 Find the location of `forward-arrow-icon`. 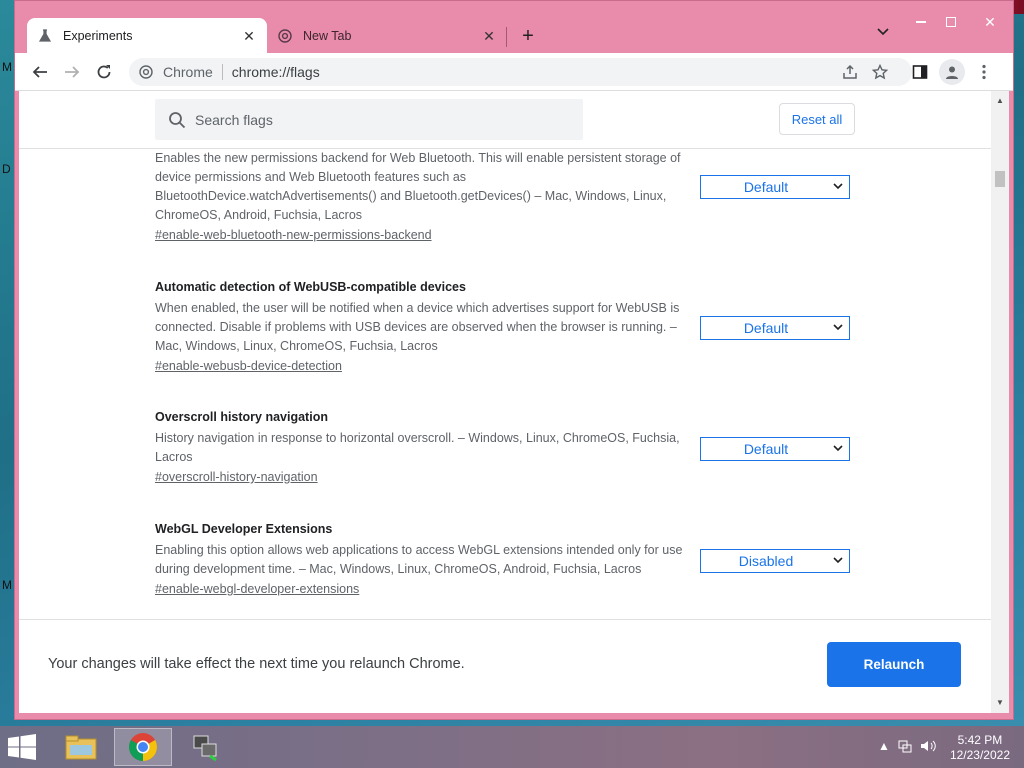

forward-arrow-icon is located at coordinates (72, 72).